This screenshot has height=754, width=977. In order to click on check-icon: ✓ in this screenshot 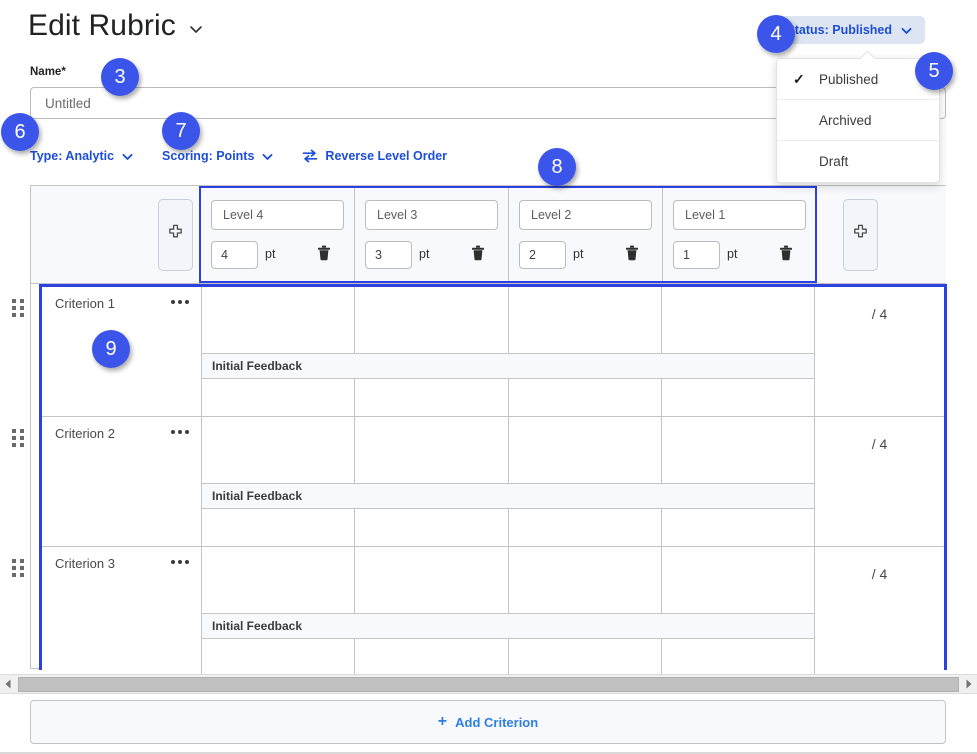, I will do `click(799, 78)`.